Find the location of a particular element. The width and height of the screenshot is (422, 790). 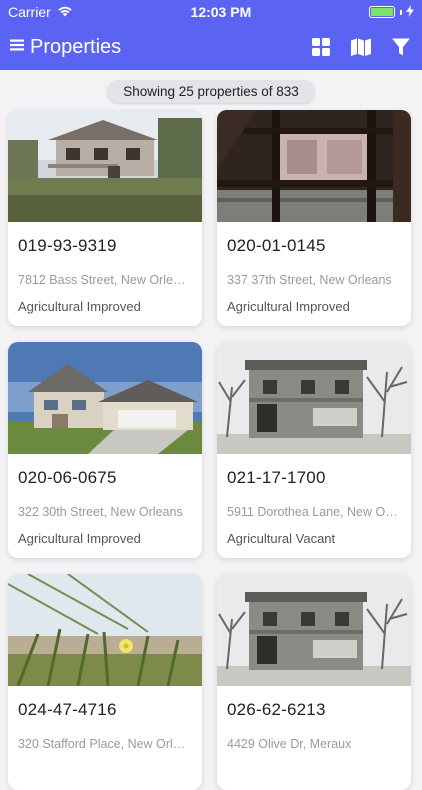

map-icon is located at coordinates (361, 47).